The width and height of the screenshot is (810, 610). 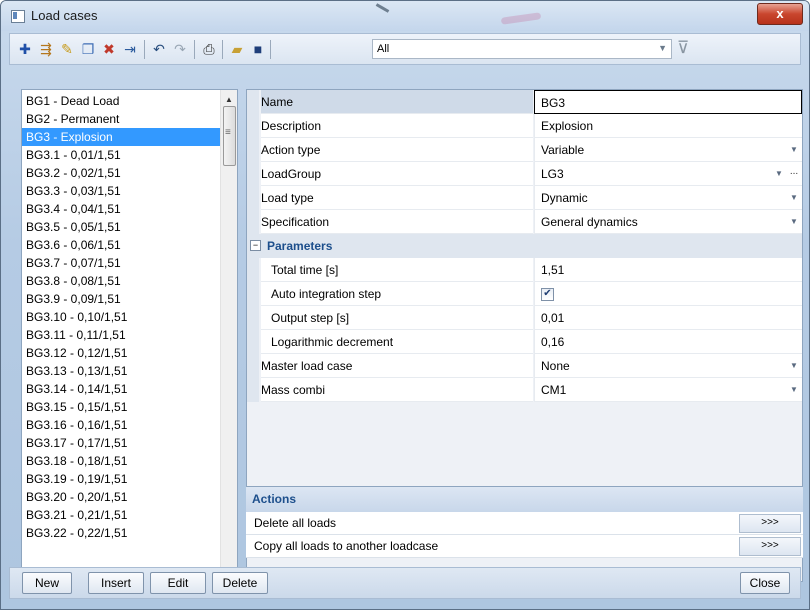 I want to click on list-scrollbar: ▲ ▼, so click(x=228, y=335).